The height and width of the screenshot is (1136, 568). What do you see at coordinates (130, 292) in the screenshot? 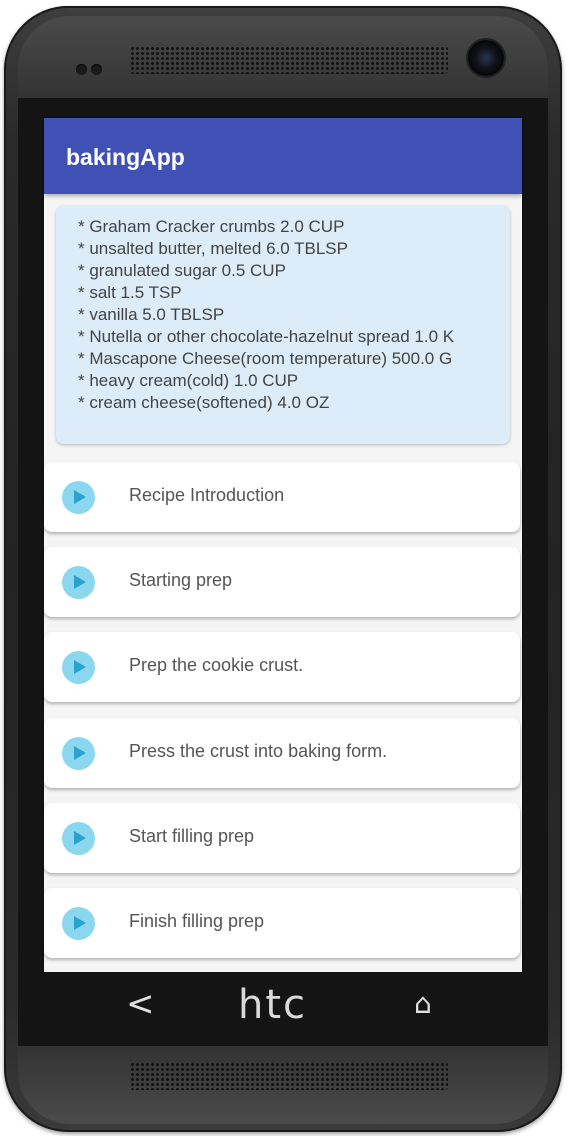
I see `ingredient-item: * salt 1.5 TSP` at bounding box center [130, 292].